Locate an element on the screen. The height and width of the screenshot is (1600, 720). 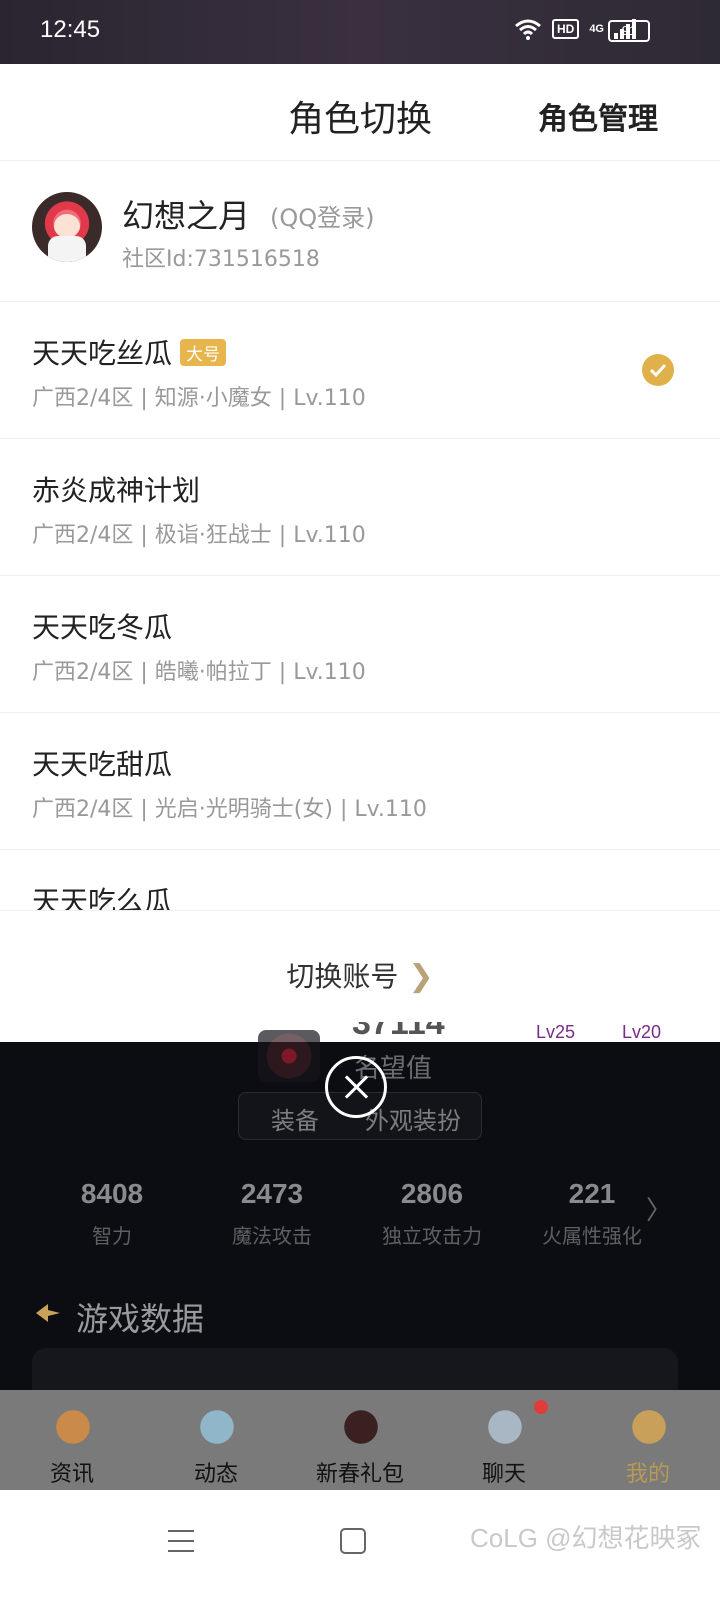
stat-label: 独立攻击力 is located at coordinates (432, 1236).